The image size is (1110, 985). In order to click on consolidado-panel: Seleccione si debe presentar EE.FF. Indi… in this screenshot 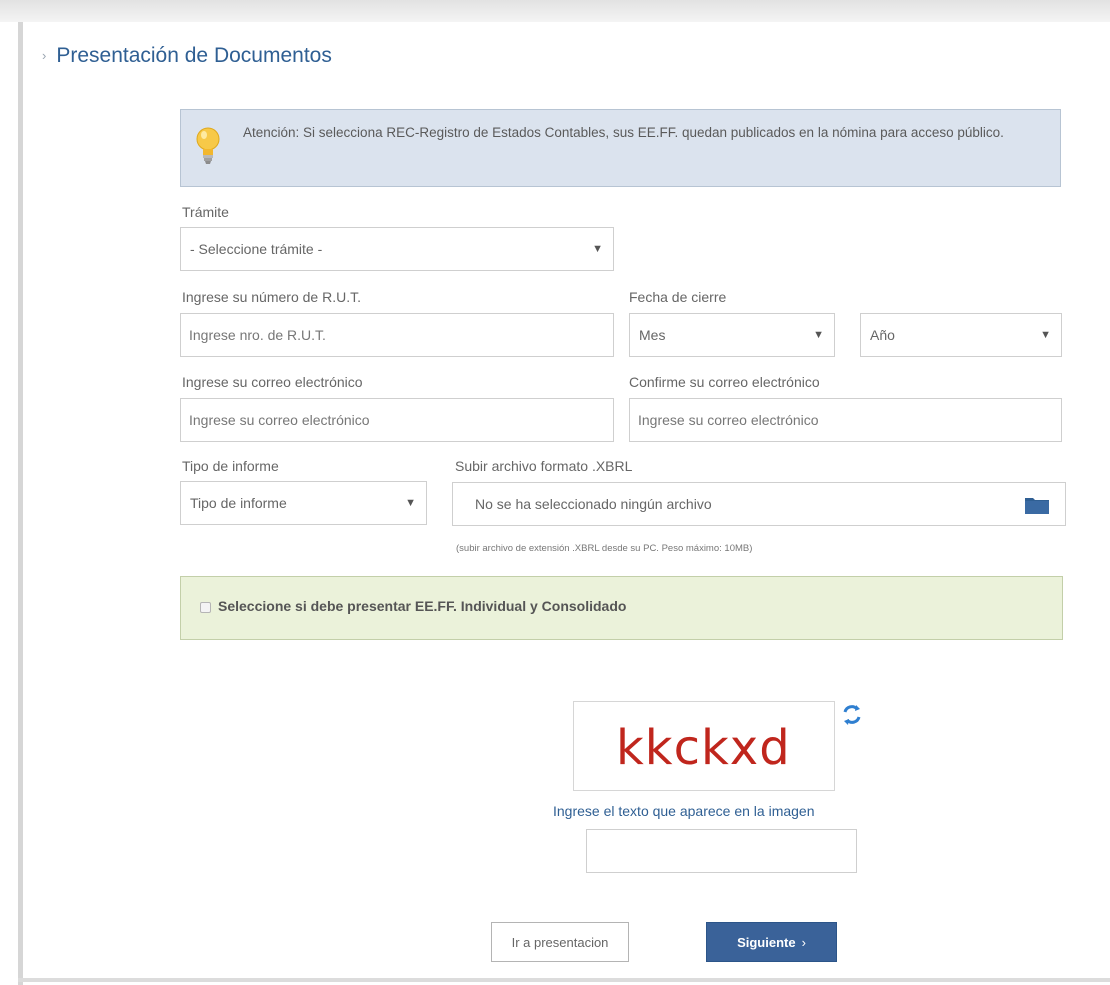, I will do `click(621, 608)`.